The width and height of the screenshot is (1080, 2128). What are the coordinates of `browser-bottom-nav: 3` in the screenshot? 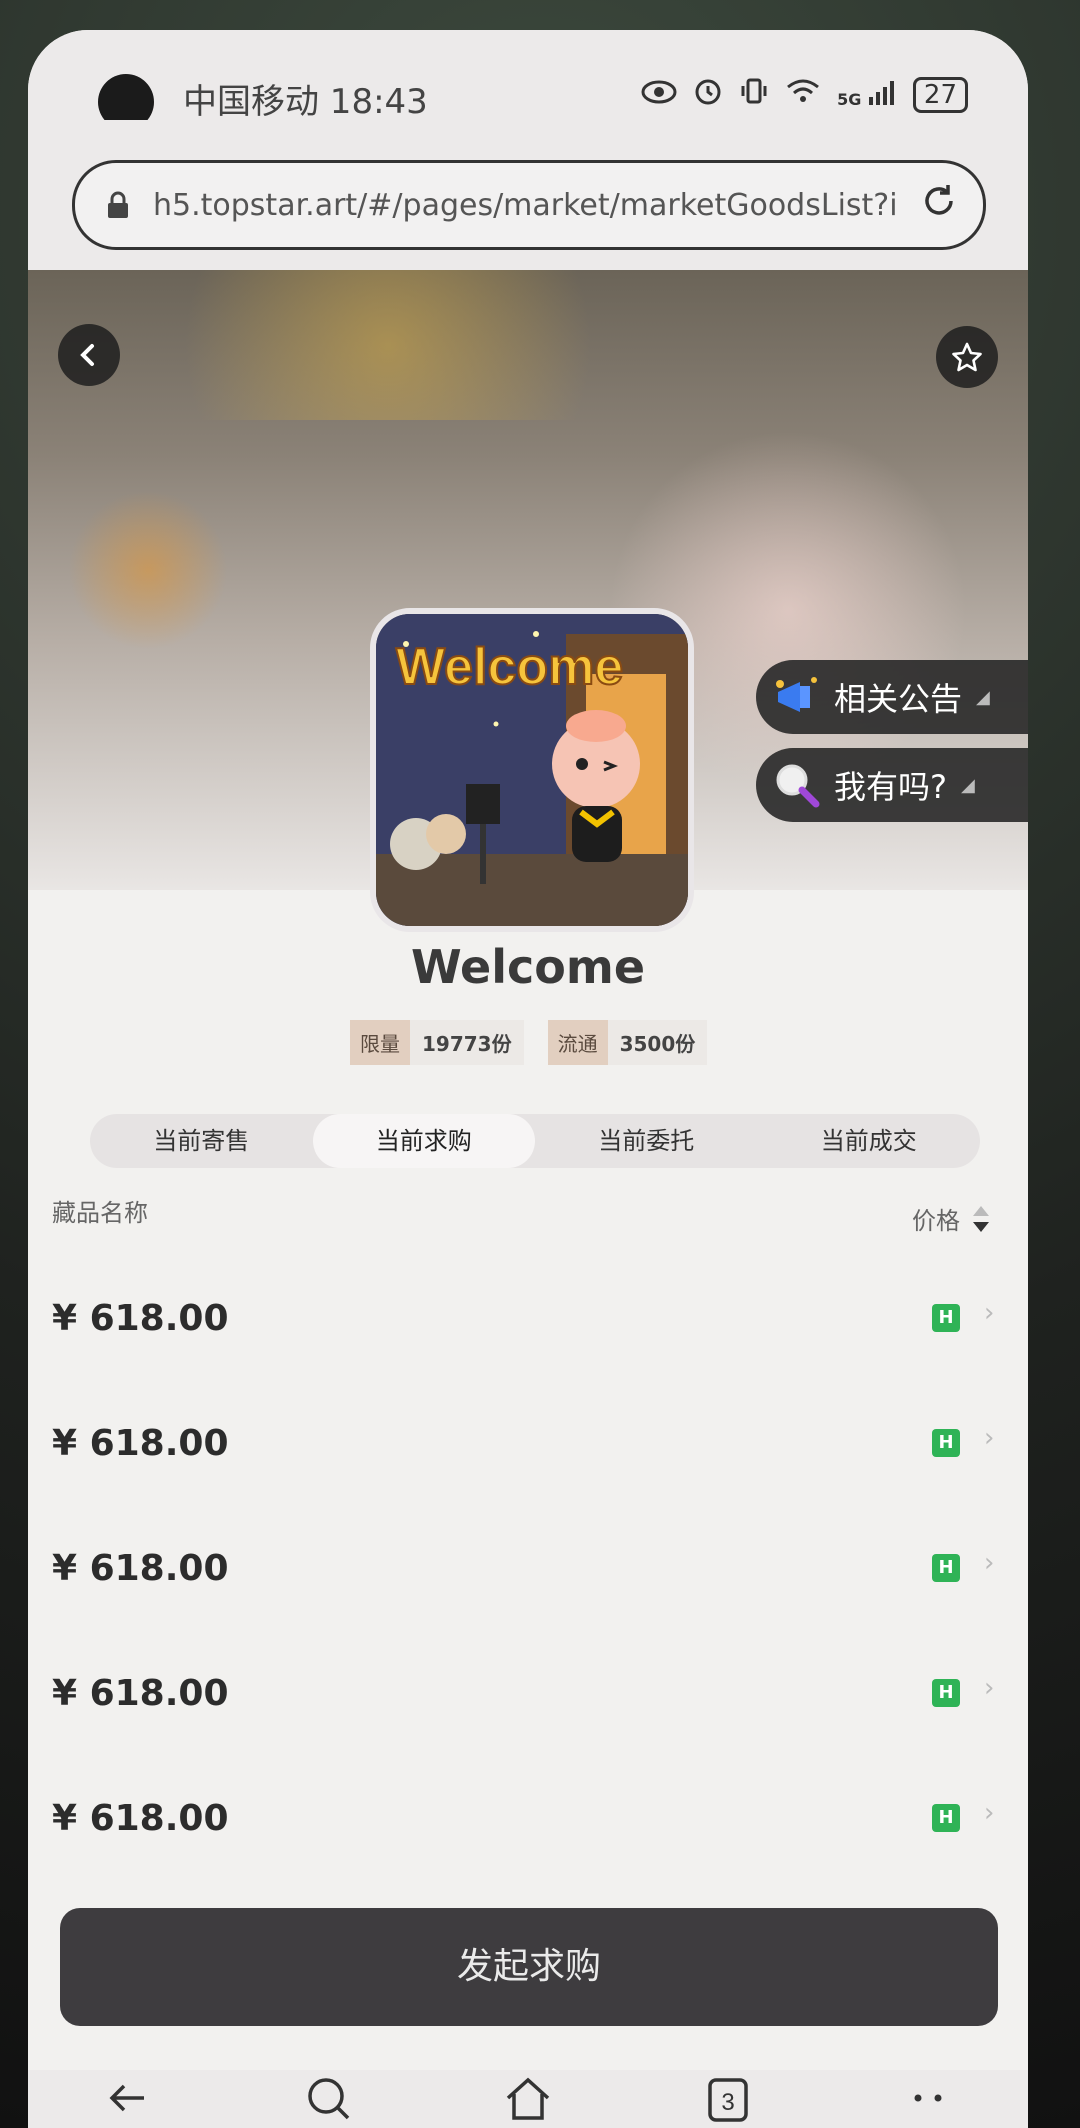 It's located at (528, 2099).